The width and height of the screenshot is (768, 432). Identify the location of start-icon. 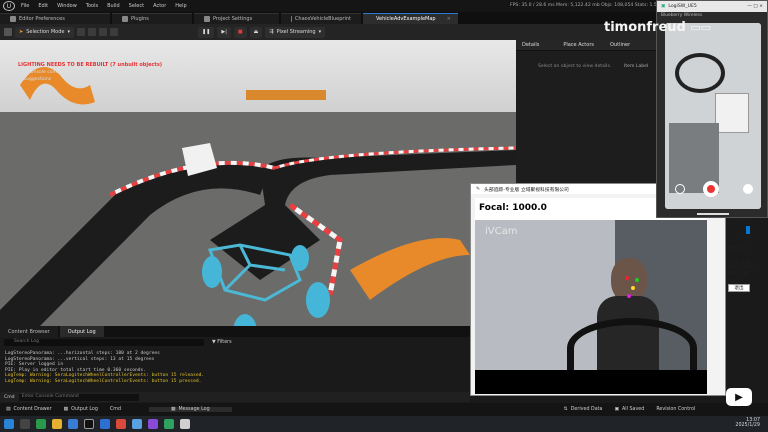
(9, 424).